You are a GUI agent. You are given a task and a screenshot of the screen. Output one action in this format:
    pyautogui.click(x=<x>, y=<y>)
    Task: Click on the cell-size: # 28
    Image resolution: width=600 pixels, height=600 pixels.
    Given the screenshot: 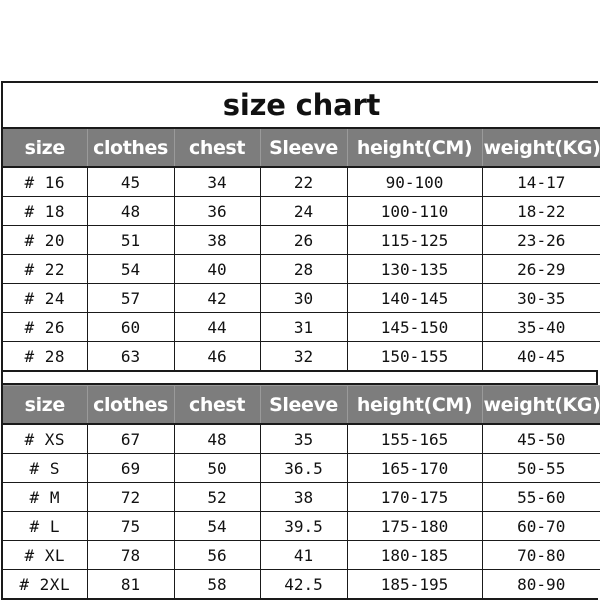 What is the action you would take?
    pyautogui.click(x=45, y=355)
    